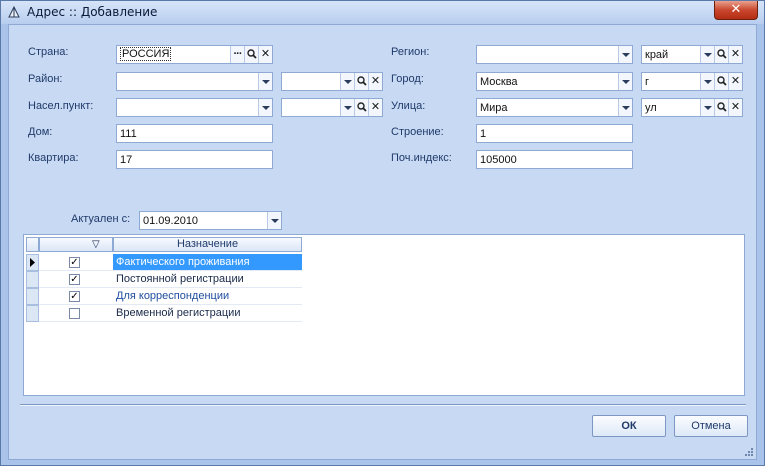  What do you see at coordinates (207, 279) in the screenshot?
I see `row-name: Постоянной регистрации` at bounding box center [207, 279].